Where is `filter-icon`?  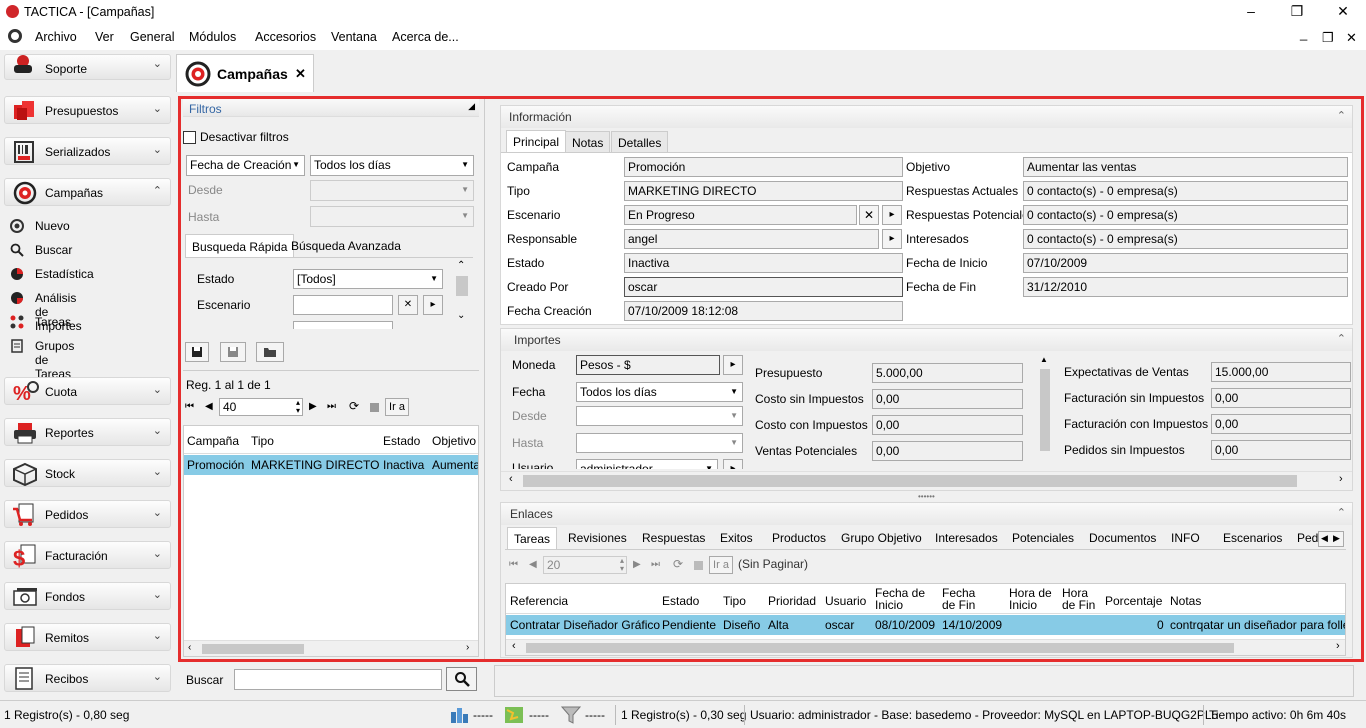 filter-icon is located at coordinates (571, 716).